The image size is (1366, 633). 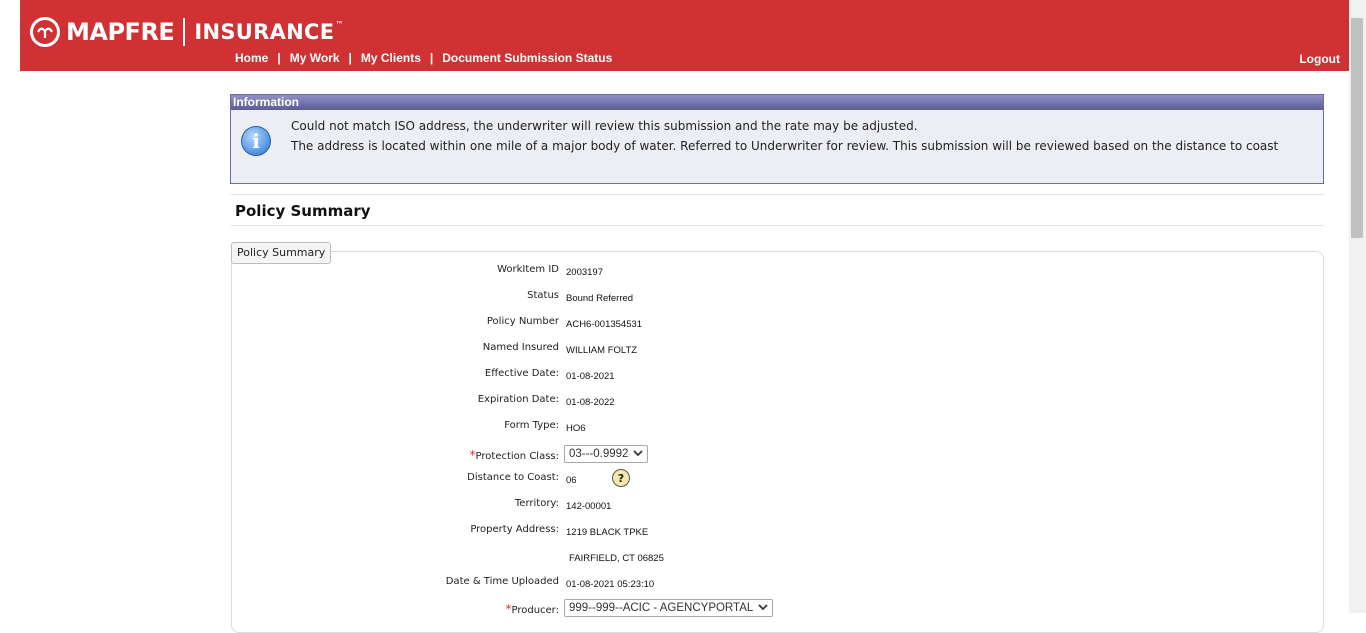 I want to click on expiration-date-label: Expiration Date:, so click(x=518, y=399).